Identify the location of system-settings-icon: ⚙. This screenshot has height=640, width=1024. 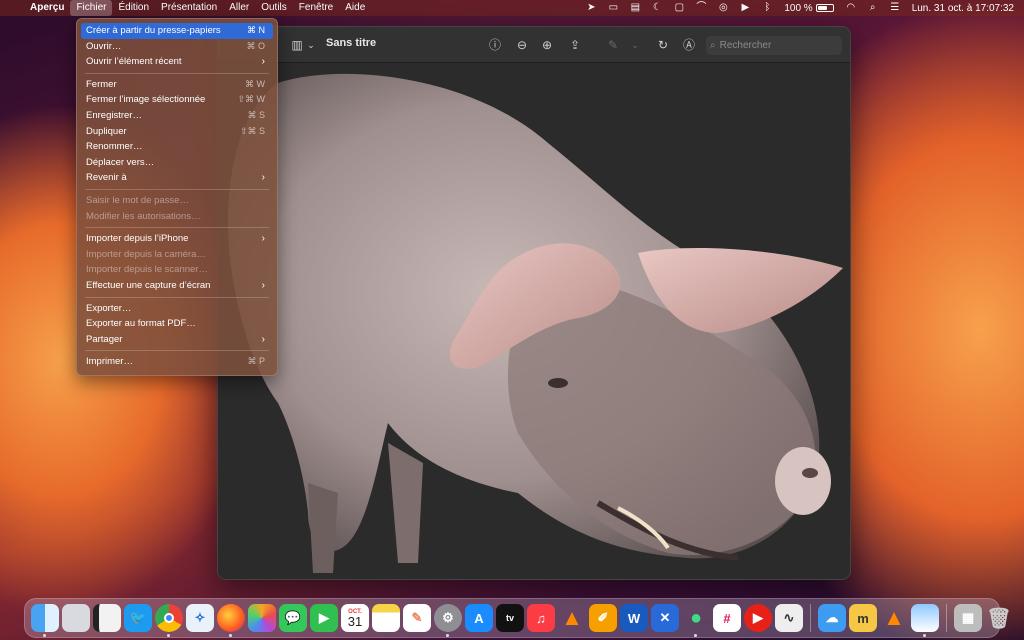
(448, 620).